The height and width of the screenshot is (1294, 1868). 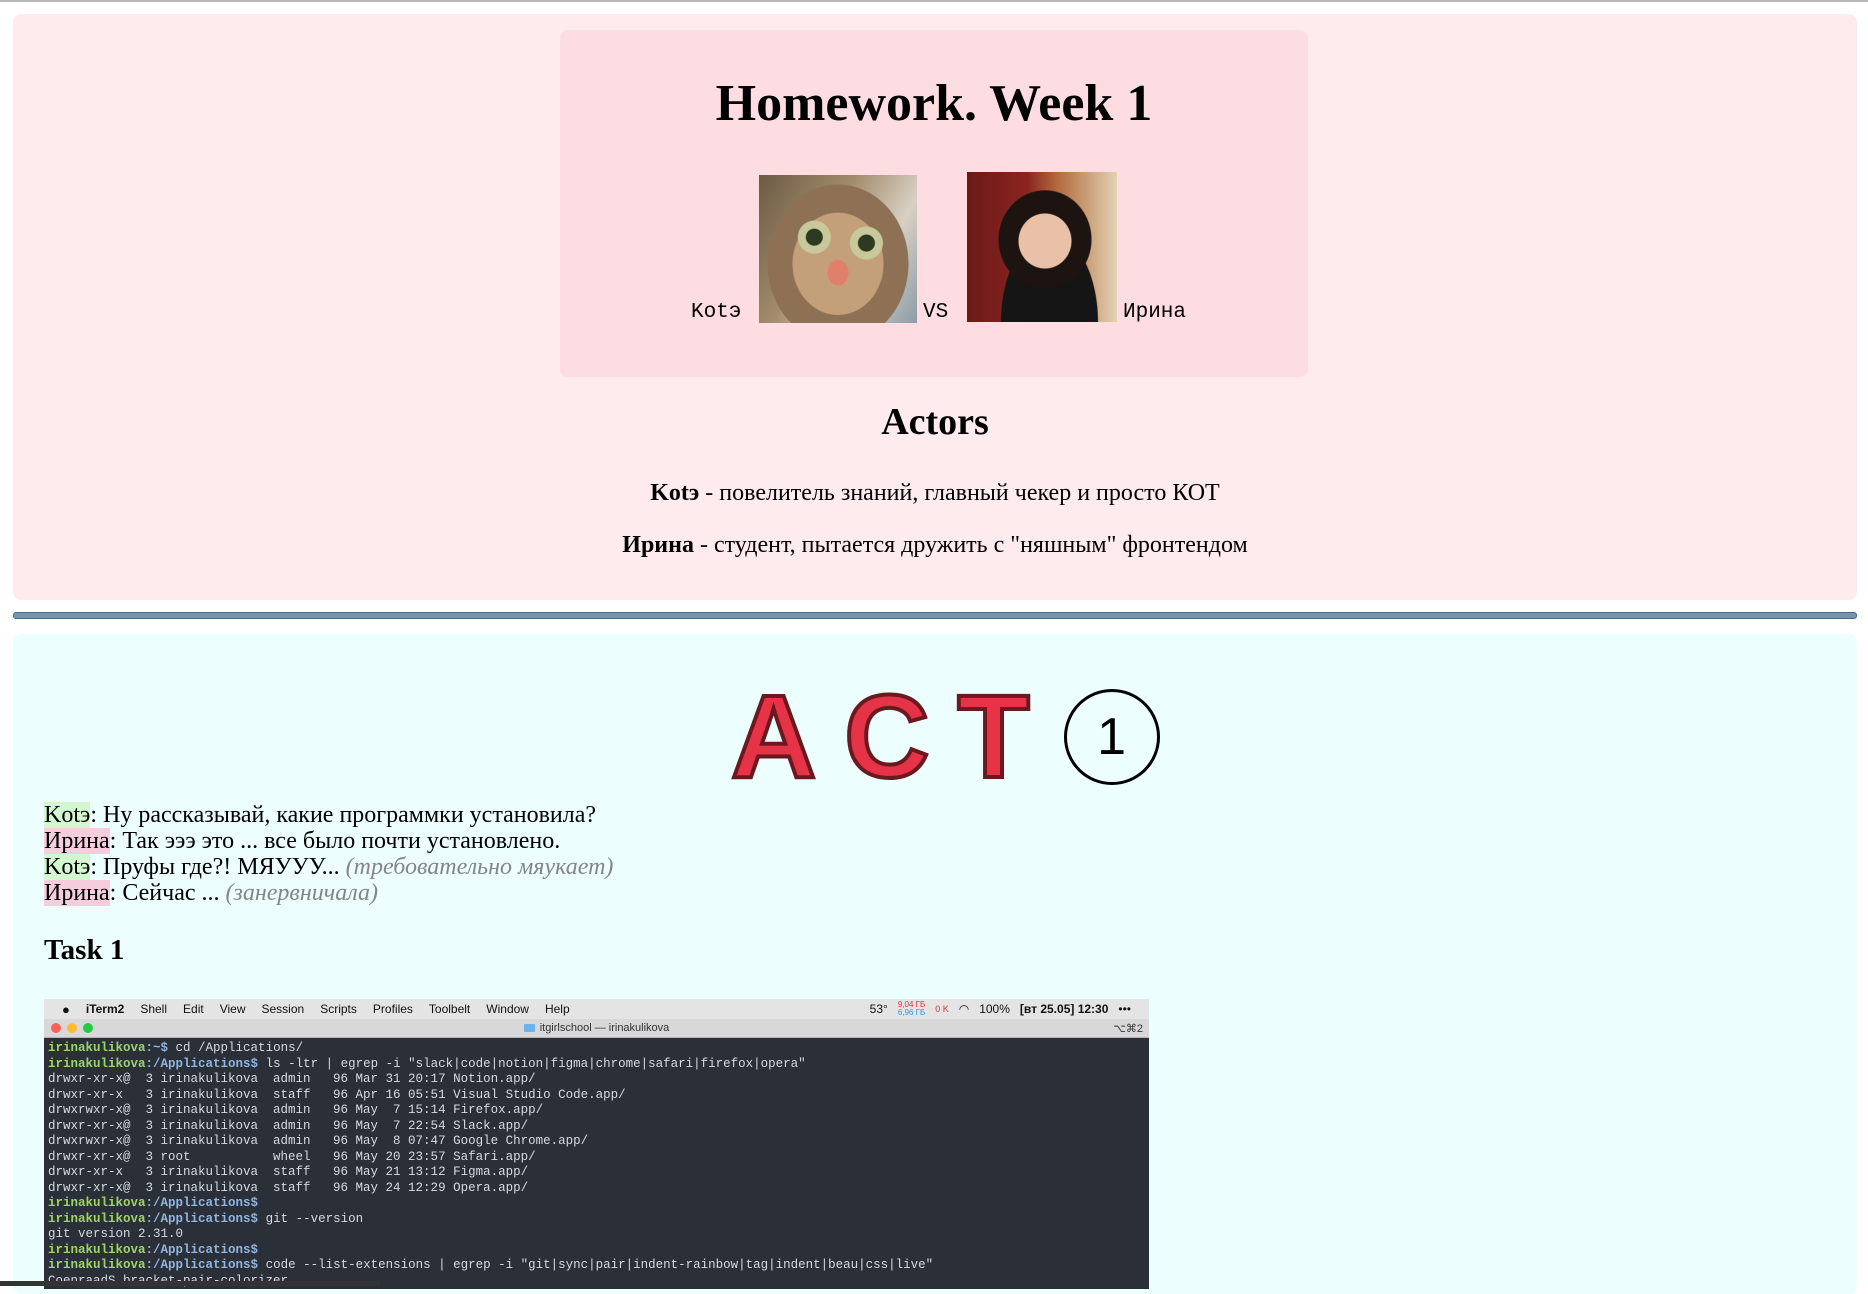 I want to click on prompt-path: :~$, so click(x=157, y=1048).